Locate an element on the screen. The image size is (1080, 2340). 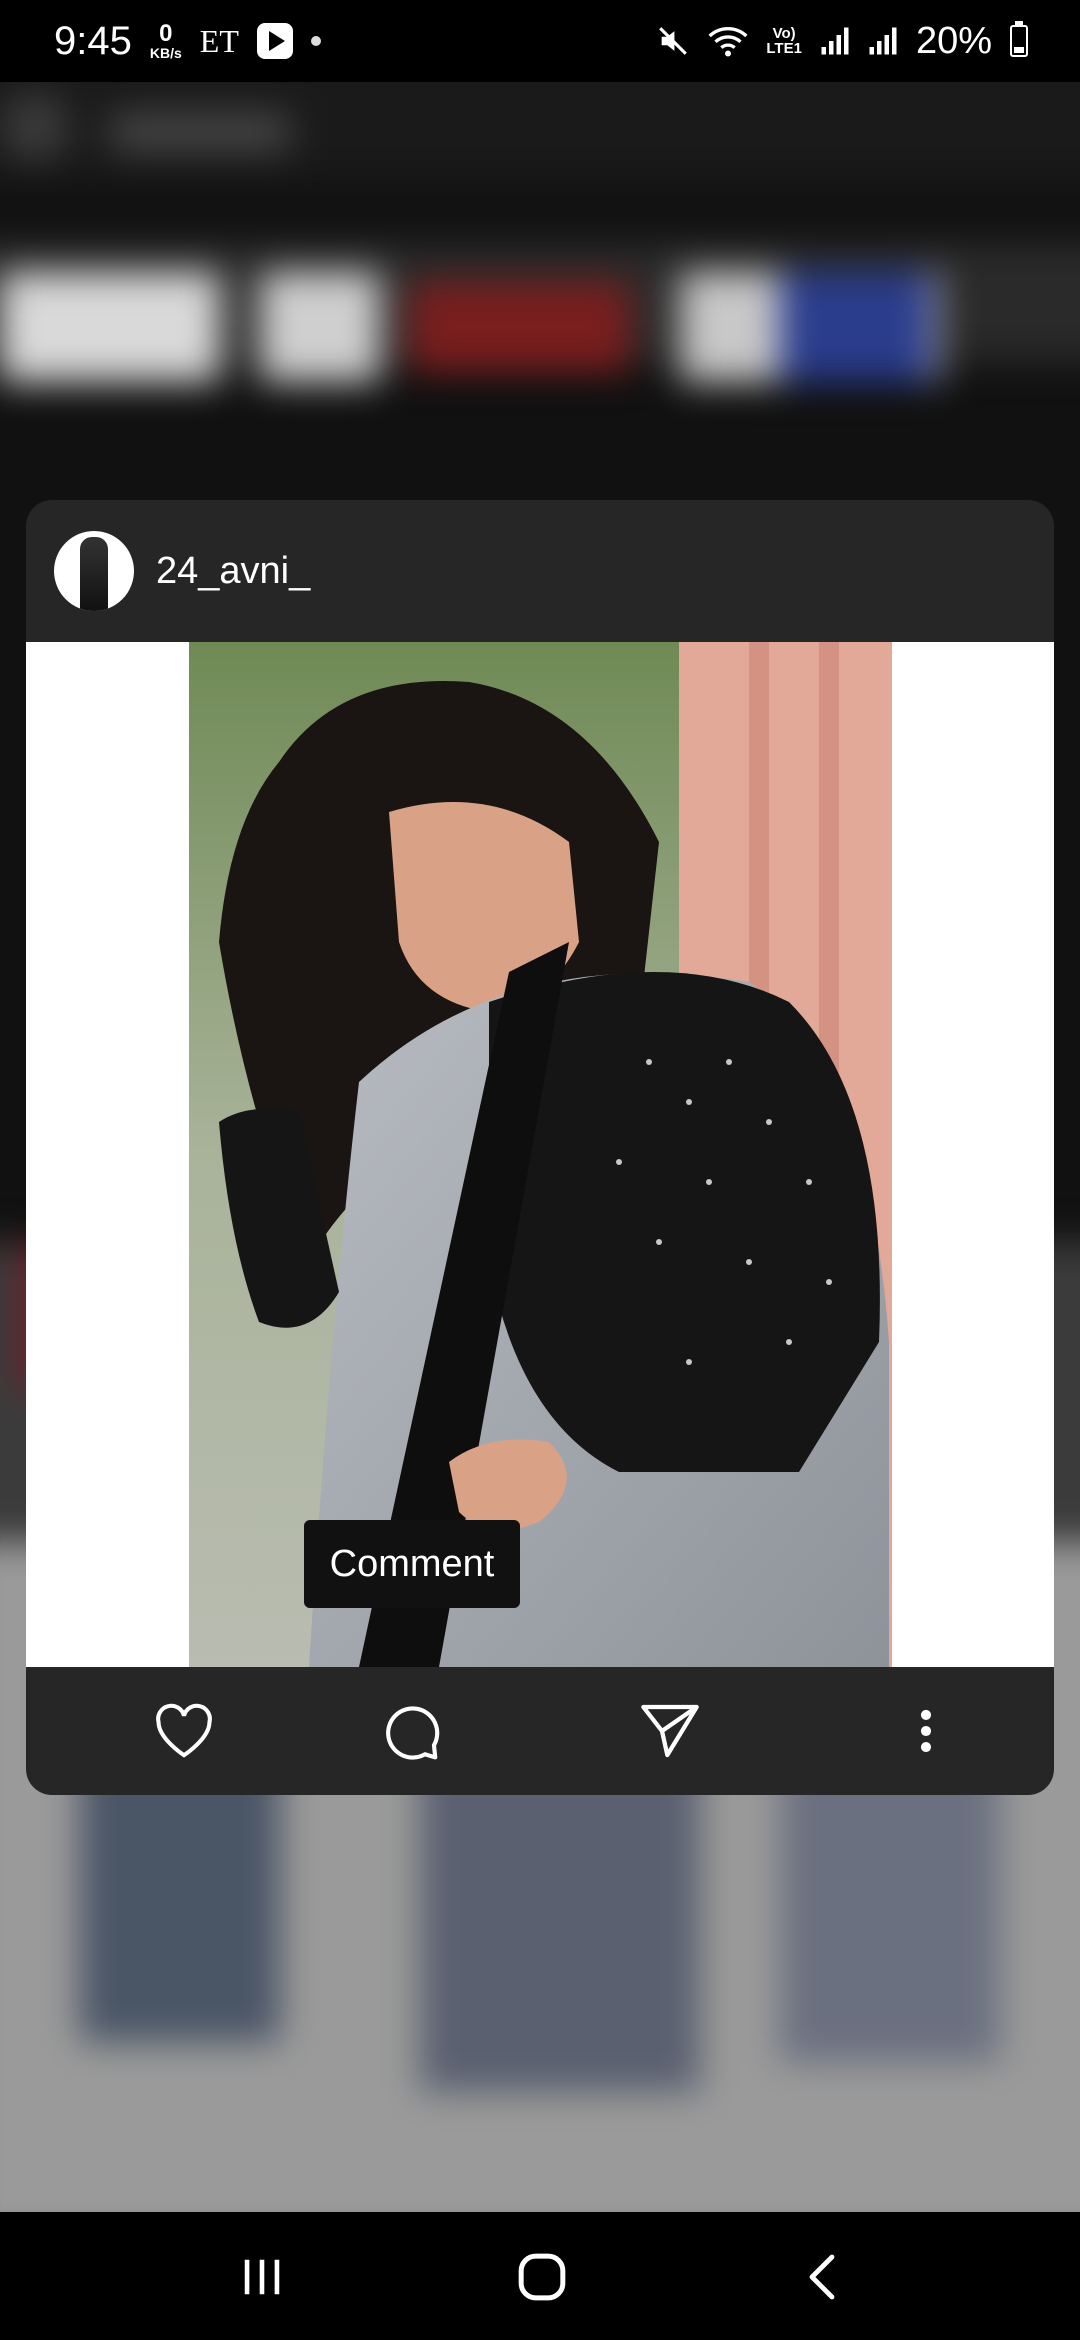
status-time: 9:45 is located at coordinates (93, 40).